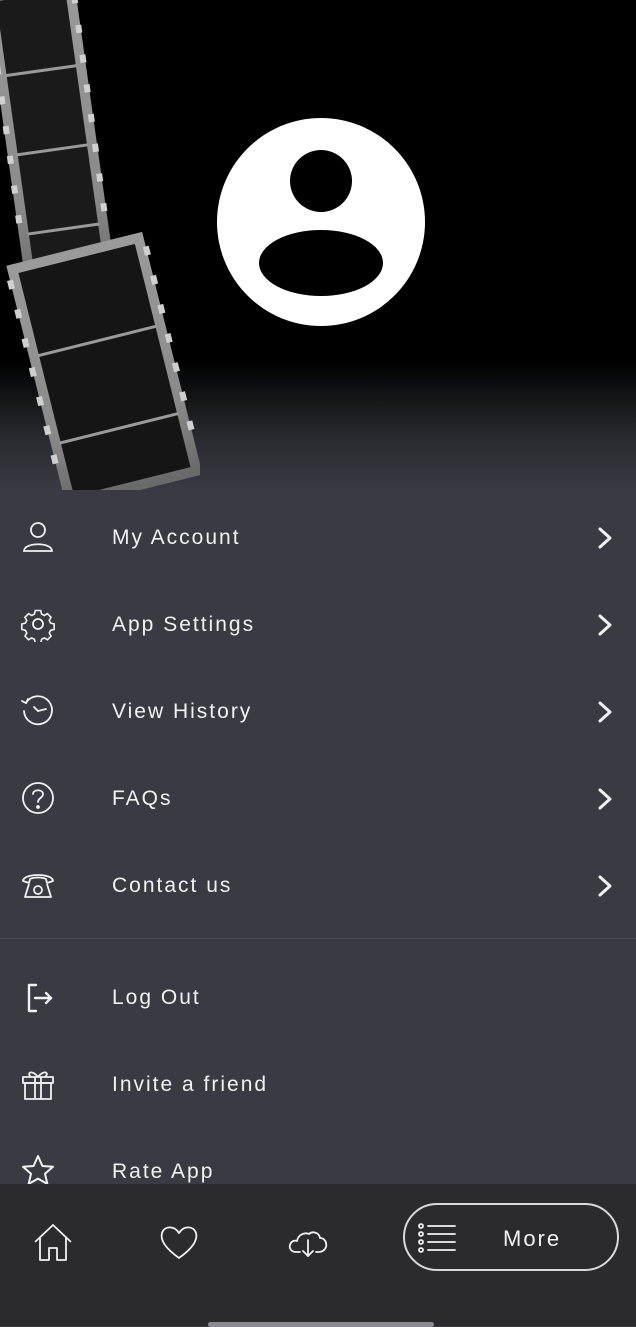 This screenshot has height=1327, width=636. Describe the element at coordinates (321, 222) in the screenshot. I see `avatar` at that location.